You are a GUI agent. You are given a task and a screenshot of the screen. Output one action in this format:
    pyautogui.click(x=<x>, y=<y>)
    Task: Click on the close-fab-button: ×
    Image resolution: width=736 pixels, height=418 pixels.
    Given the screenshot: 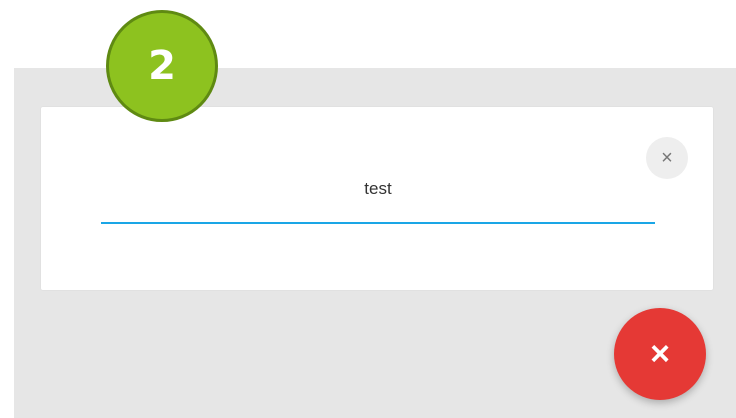 What is the action you would take?
    pyautogui.click(x=660, y=354)
    